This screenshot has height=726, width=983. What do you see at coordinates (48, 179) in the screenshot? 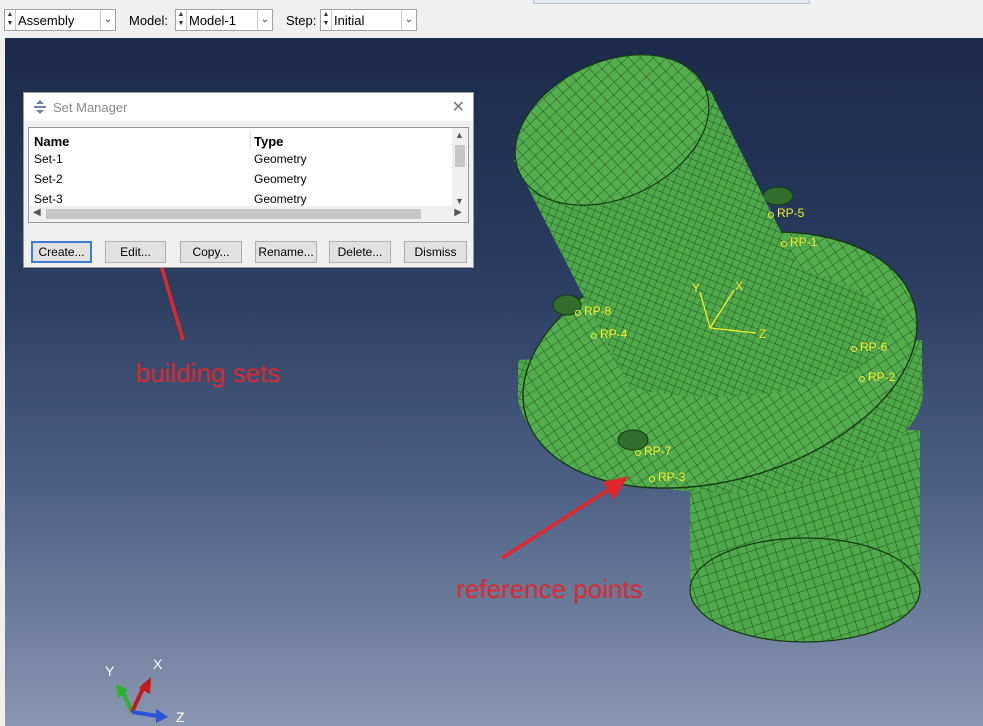
I see `set-name: Set-2` at bounding box center [48, 179].